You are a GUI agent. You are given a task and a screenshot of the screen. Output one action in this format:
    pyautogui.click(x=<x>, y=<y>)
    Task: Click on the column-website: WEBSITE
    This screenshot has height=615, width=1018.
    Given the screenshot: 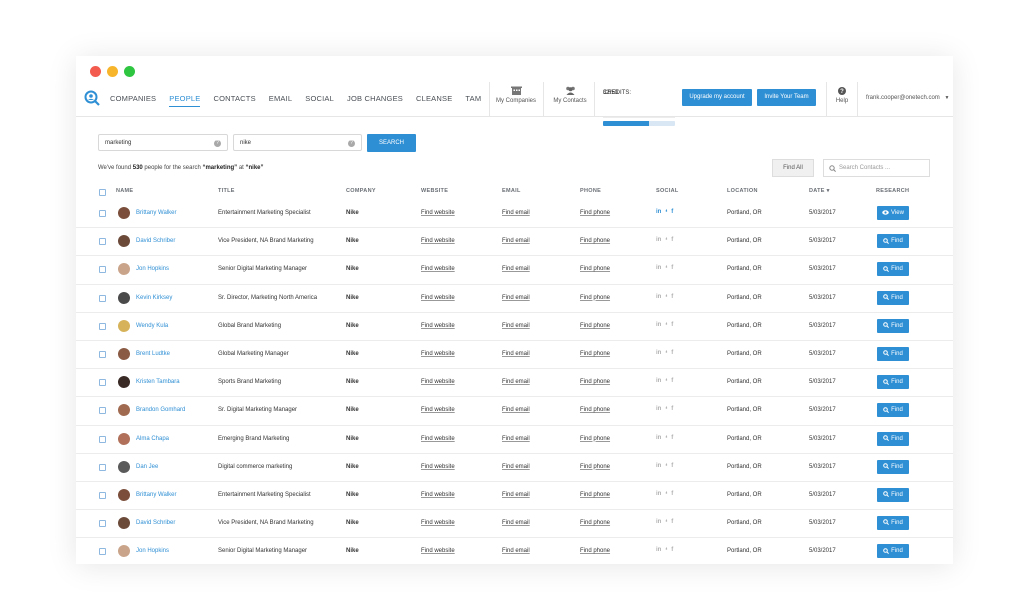 What is the action you would take?
    pyautogui.click(x=434, y=191)
    